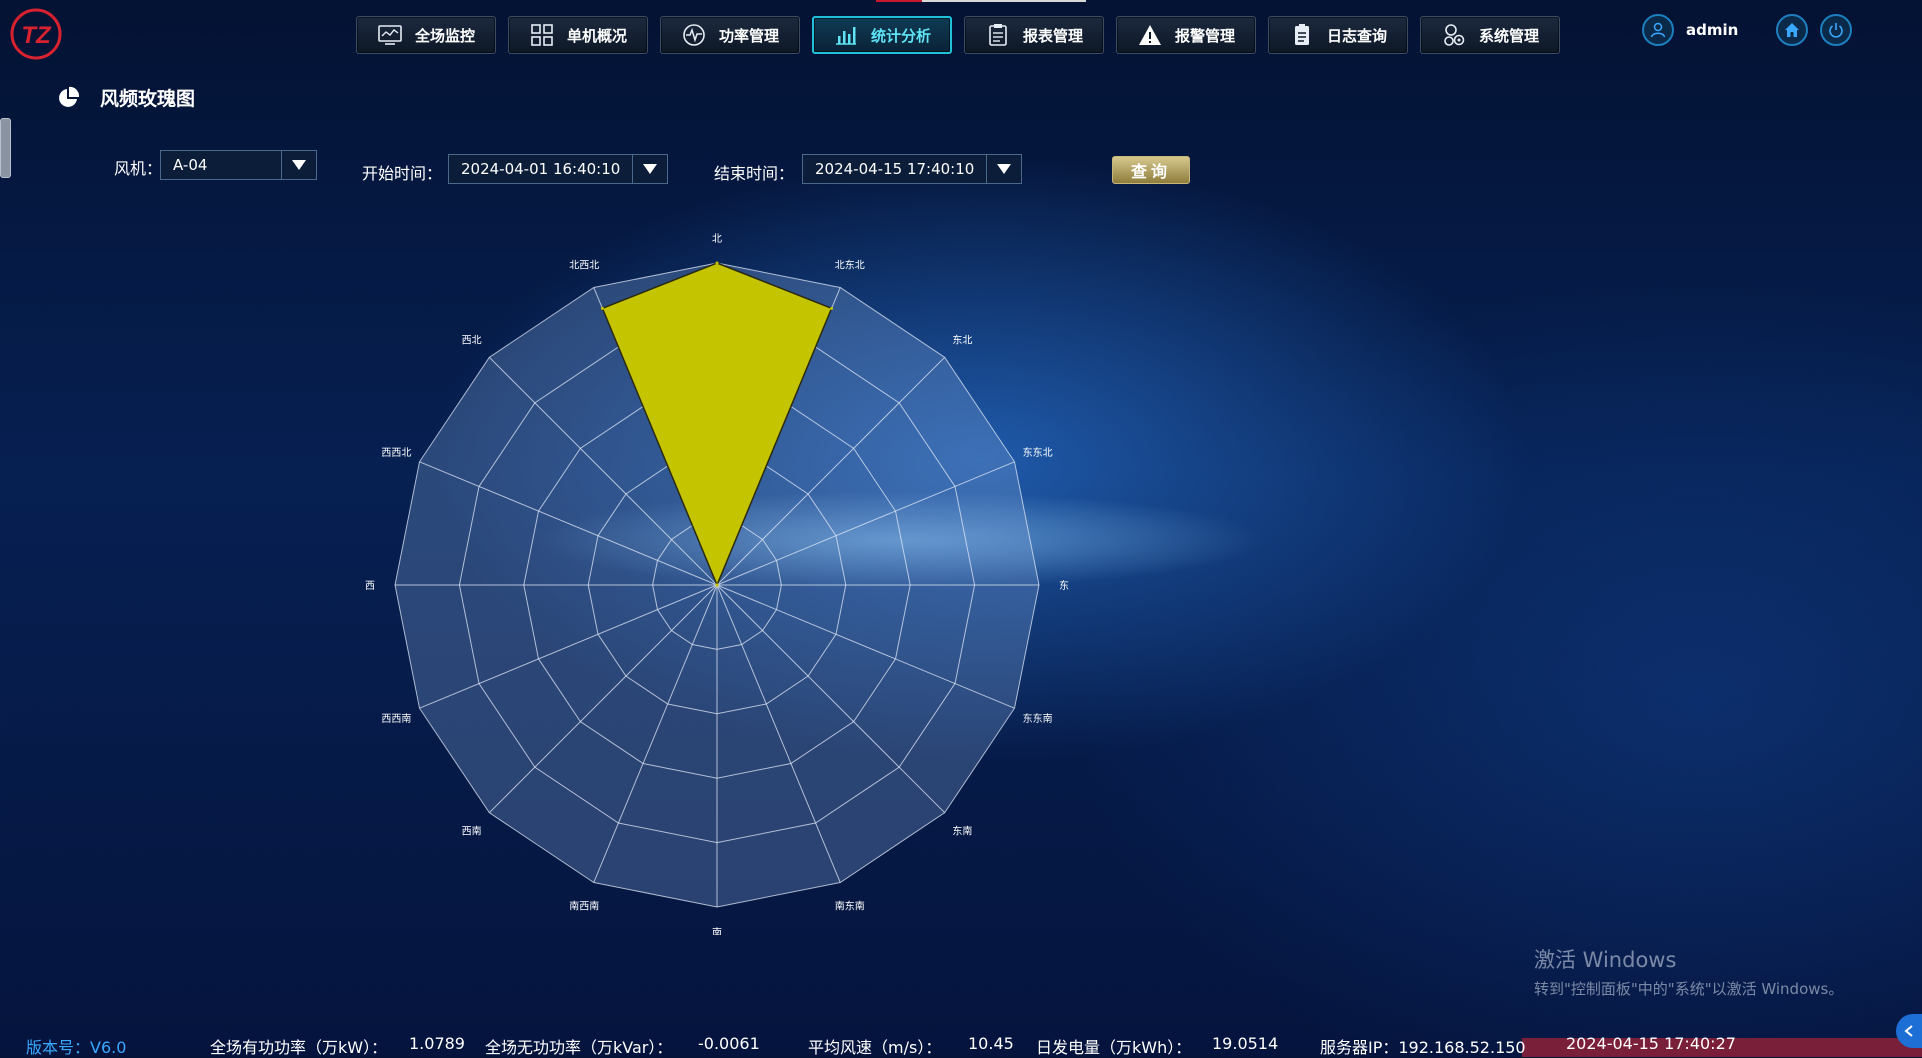  Describe the element at coordinates (717, 239) in the screenshot. I see `direction-label: 北` at that location.